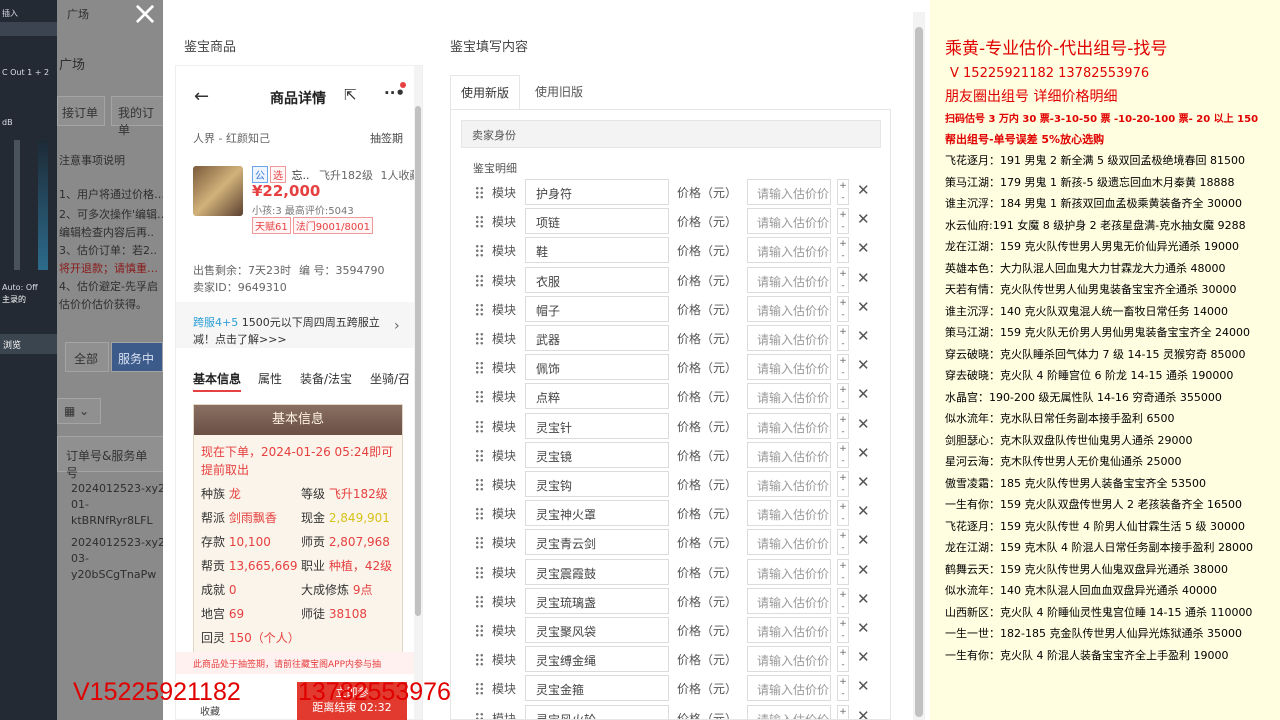 The width and height of the screenshot is (1280, 720). What do you see at coordinates (201, 96) in the screenshot?
I see `back-arrow-icon: ←` at bounding box center [201, 96].